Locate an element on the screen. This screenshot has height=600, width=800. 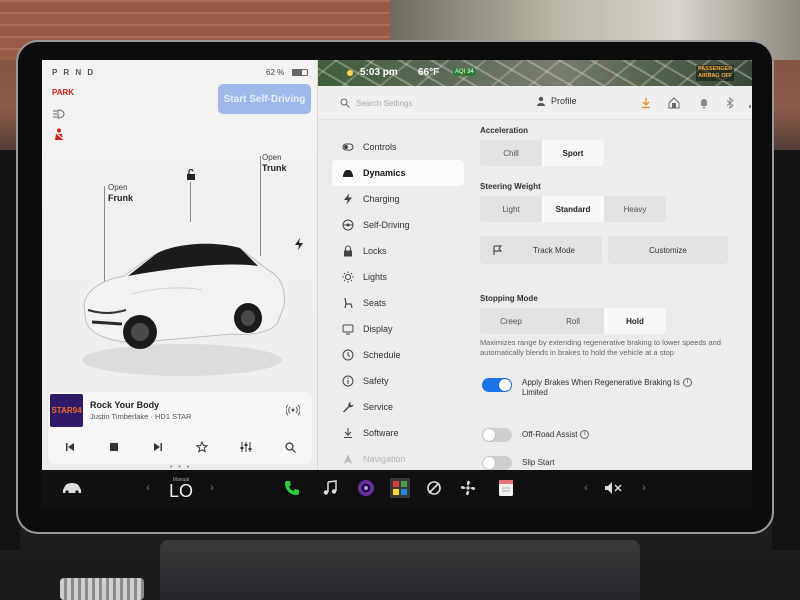
open-frunk-button: Open Frunk is located at coordinates (120, 193).